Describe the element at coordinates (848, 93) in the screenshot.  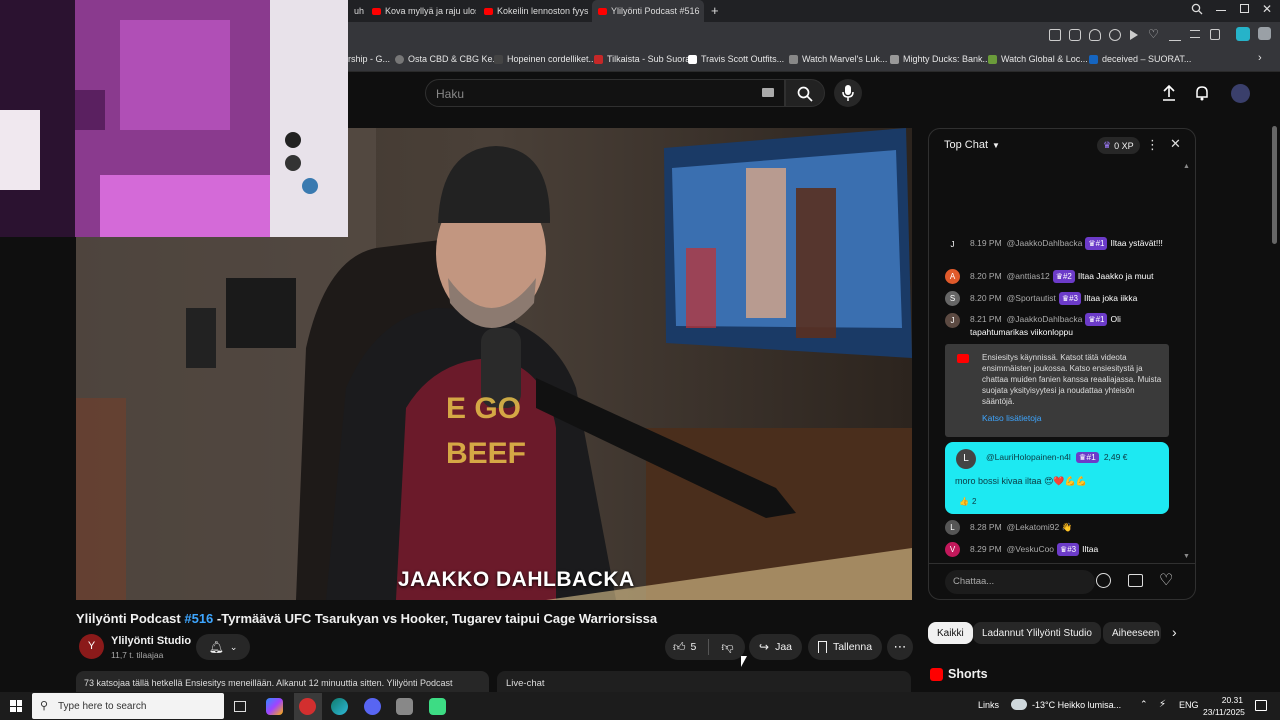
I see `voice-search-button` at that location.